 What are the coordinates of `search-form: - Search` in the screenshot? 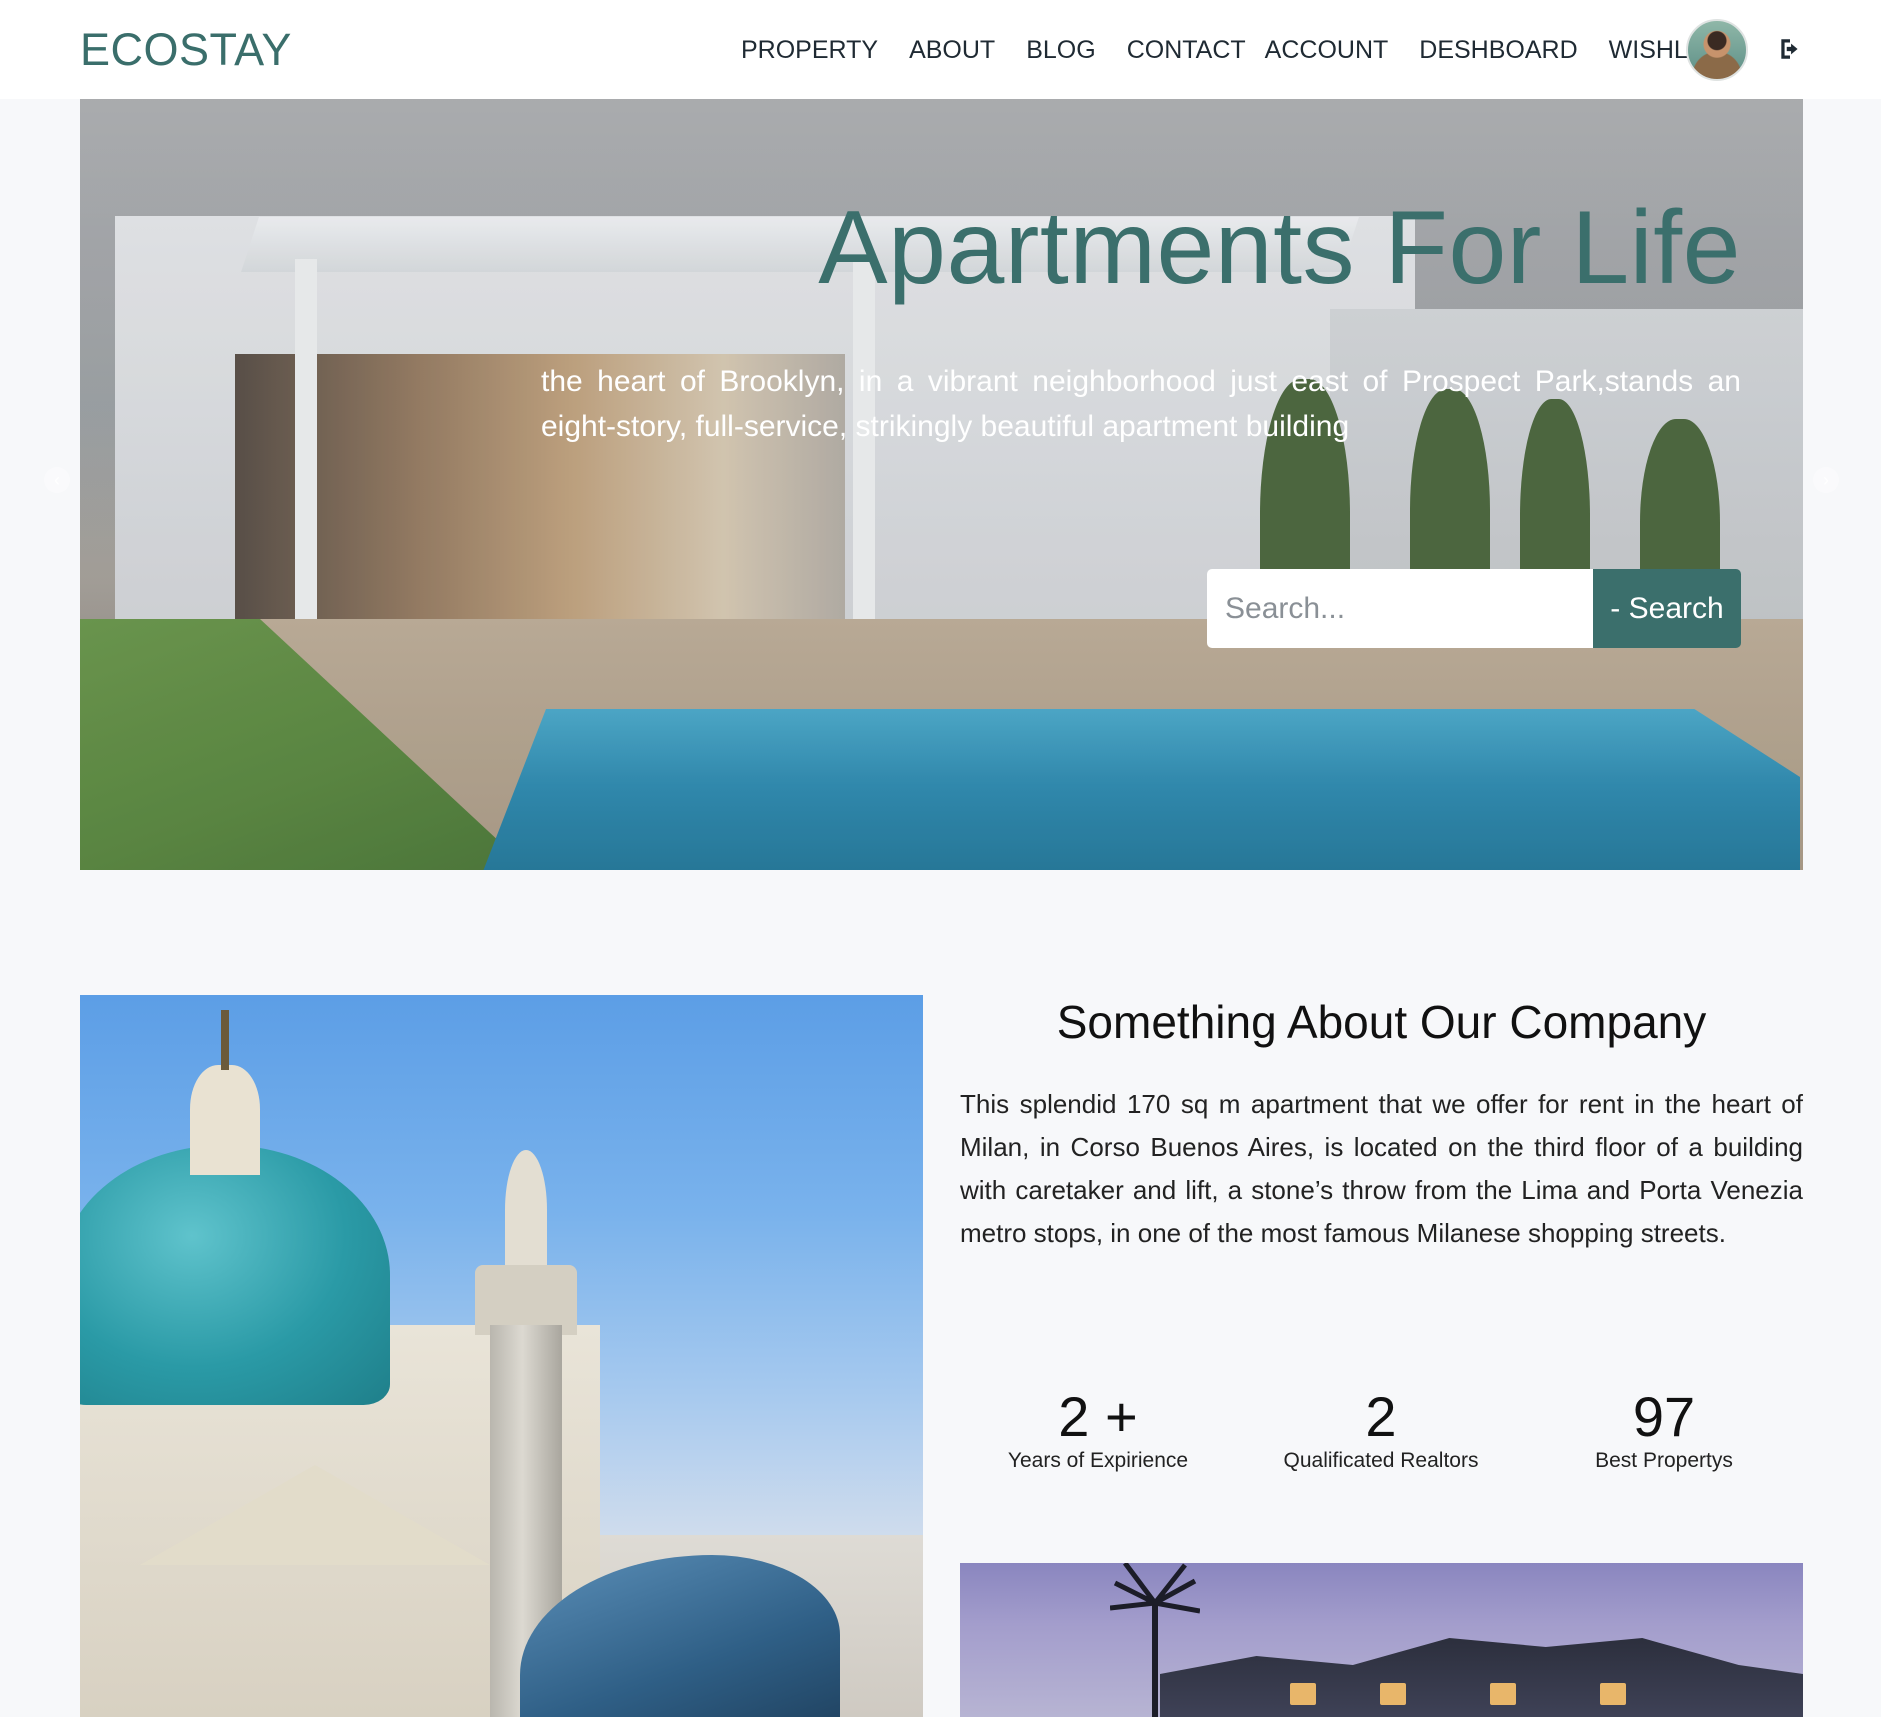 It's located at (1474, 608).